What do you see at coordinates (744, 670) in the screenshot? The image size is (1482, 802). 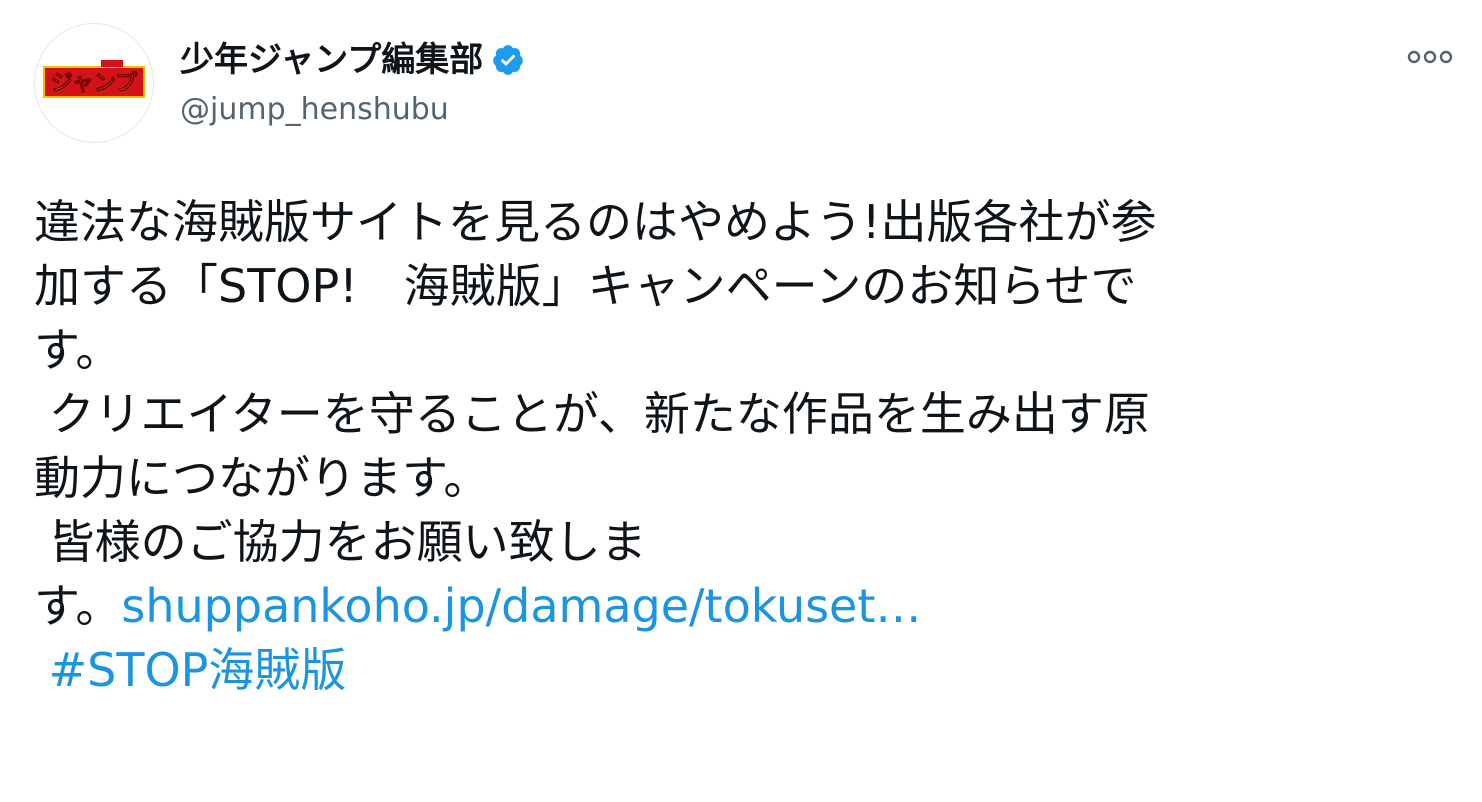 I see `hashtag-line: #STOP海賊版` at bounding box center [744, 670].